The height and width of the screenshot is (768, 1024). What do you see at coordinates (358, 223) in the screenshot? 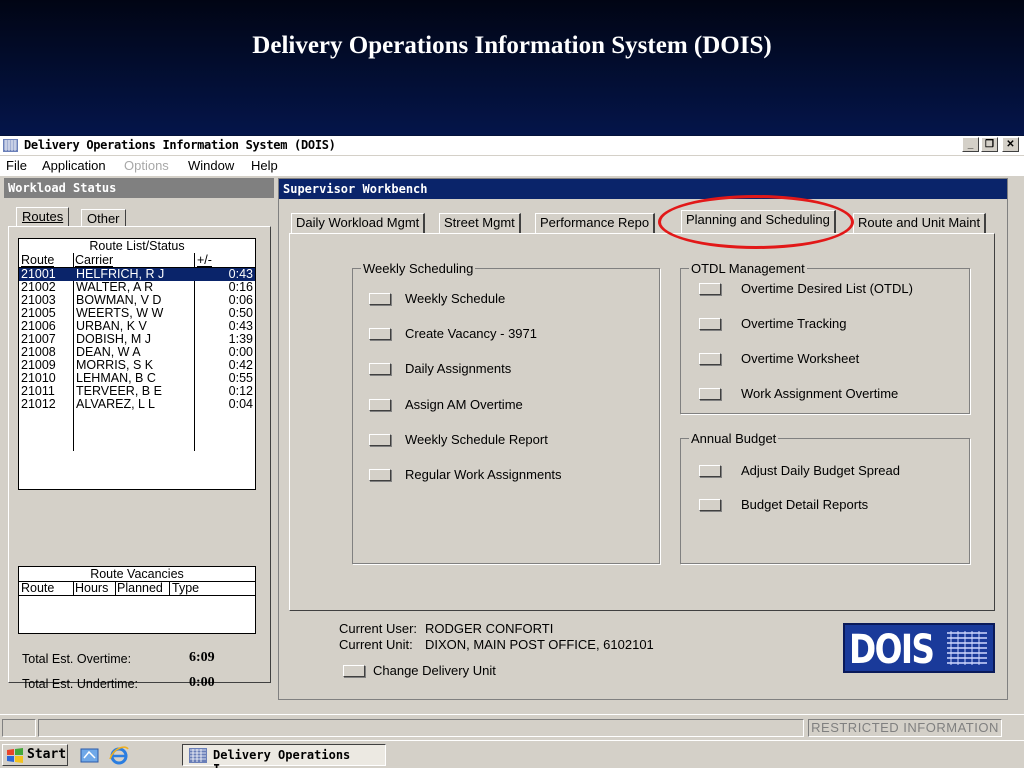
I see `tab-daily-workload-mgmt: Daily Workload Mgmt` at bounding box center [358, 223].